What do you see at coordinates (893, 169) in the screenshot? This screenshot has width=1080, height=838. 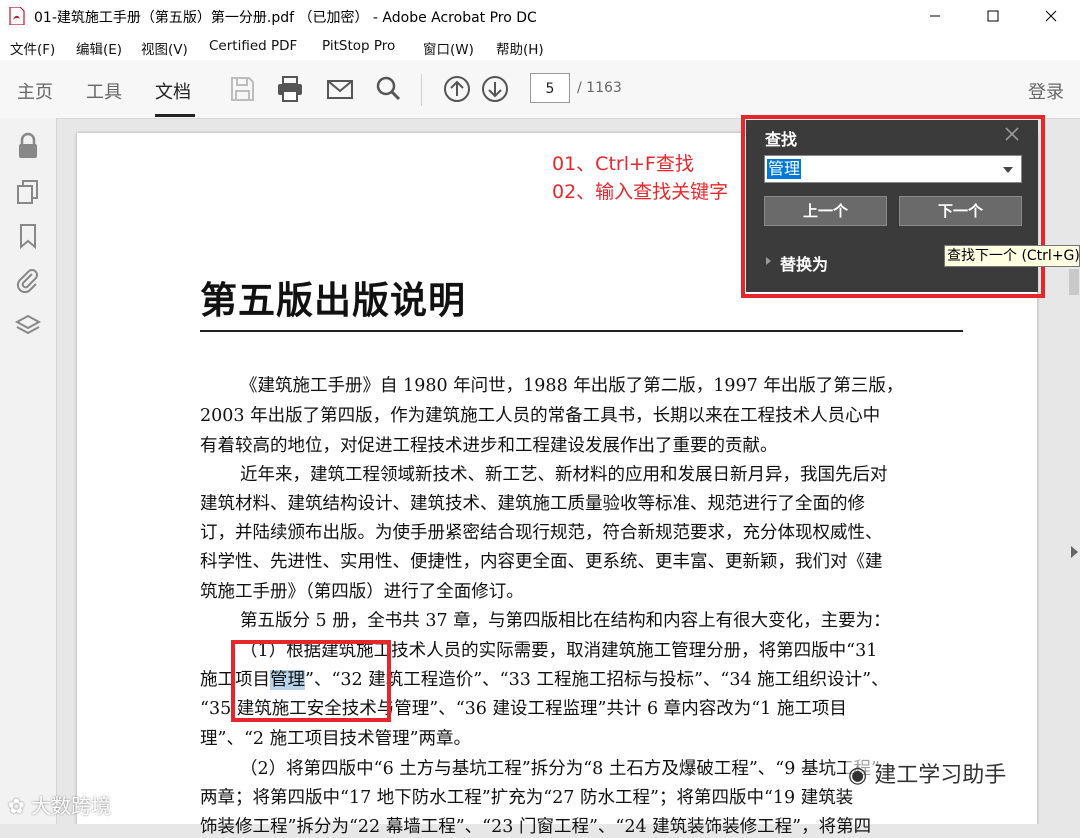 I see `find-query-input: 管理` at bounding box center [893, 169].